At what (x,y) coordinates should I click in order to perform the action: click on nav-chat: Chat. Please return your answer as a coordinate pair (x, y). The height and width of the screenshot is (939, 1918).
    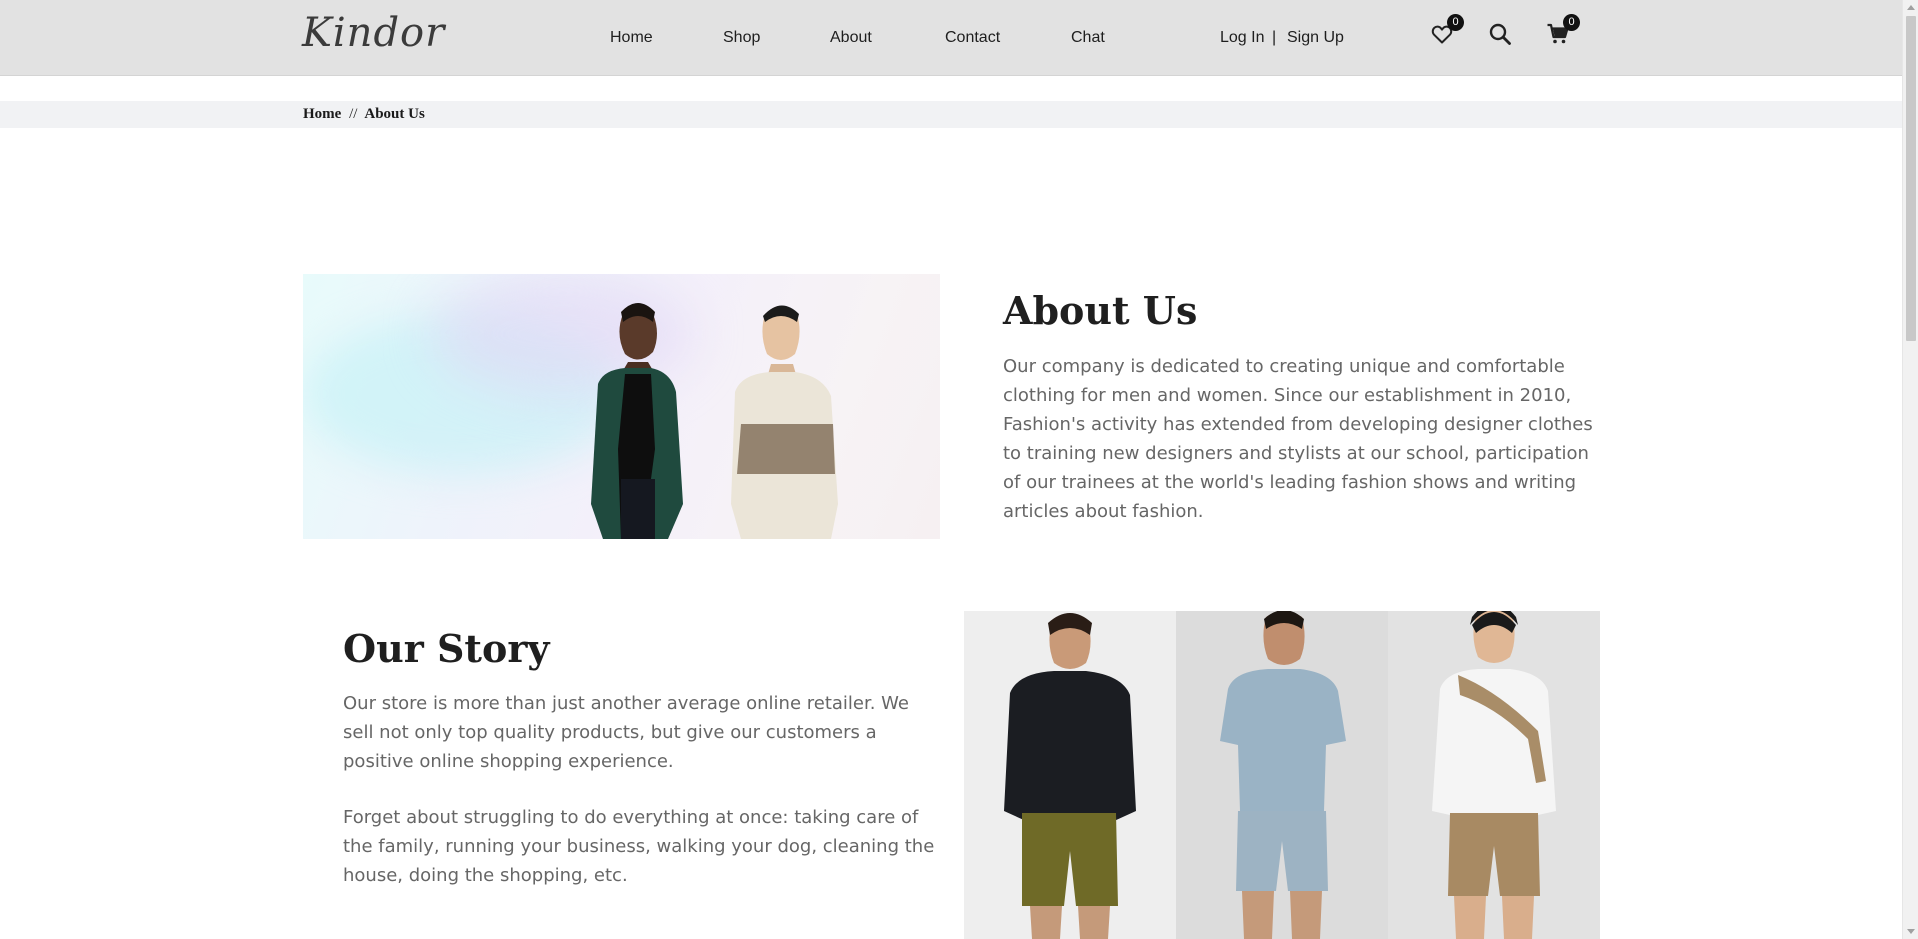
    Looking at the image, I should click on (1088, 38).